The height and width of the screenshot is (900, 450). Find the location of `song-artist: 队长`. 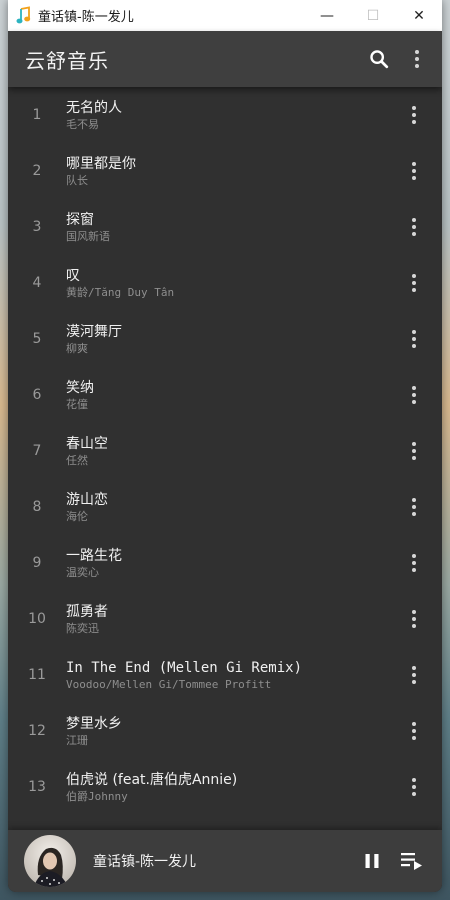

song-artist: 队长 is located at coordinates (77, 180).